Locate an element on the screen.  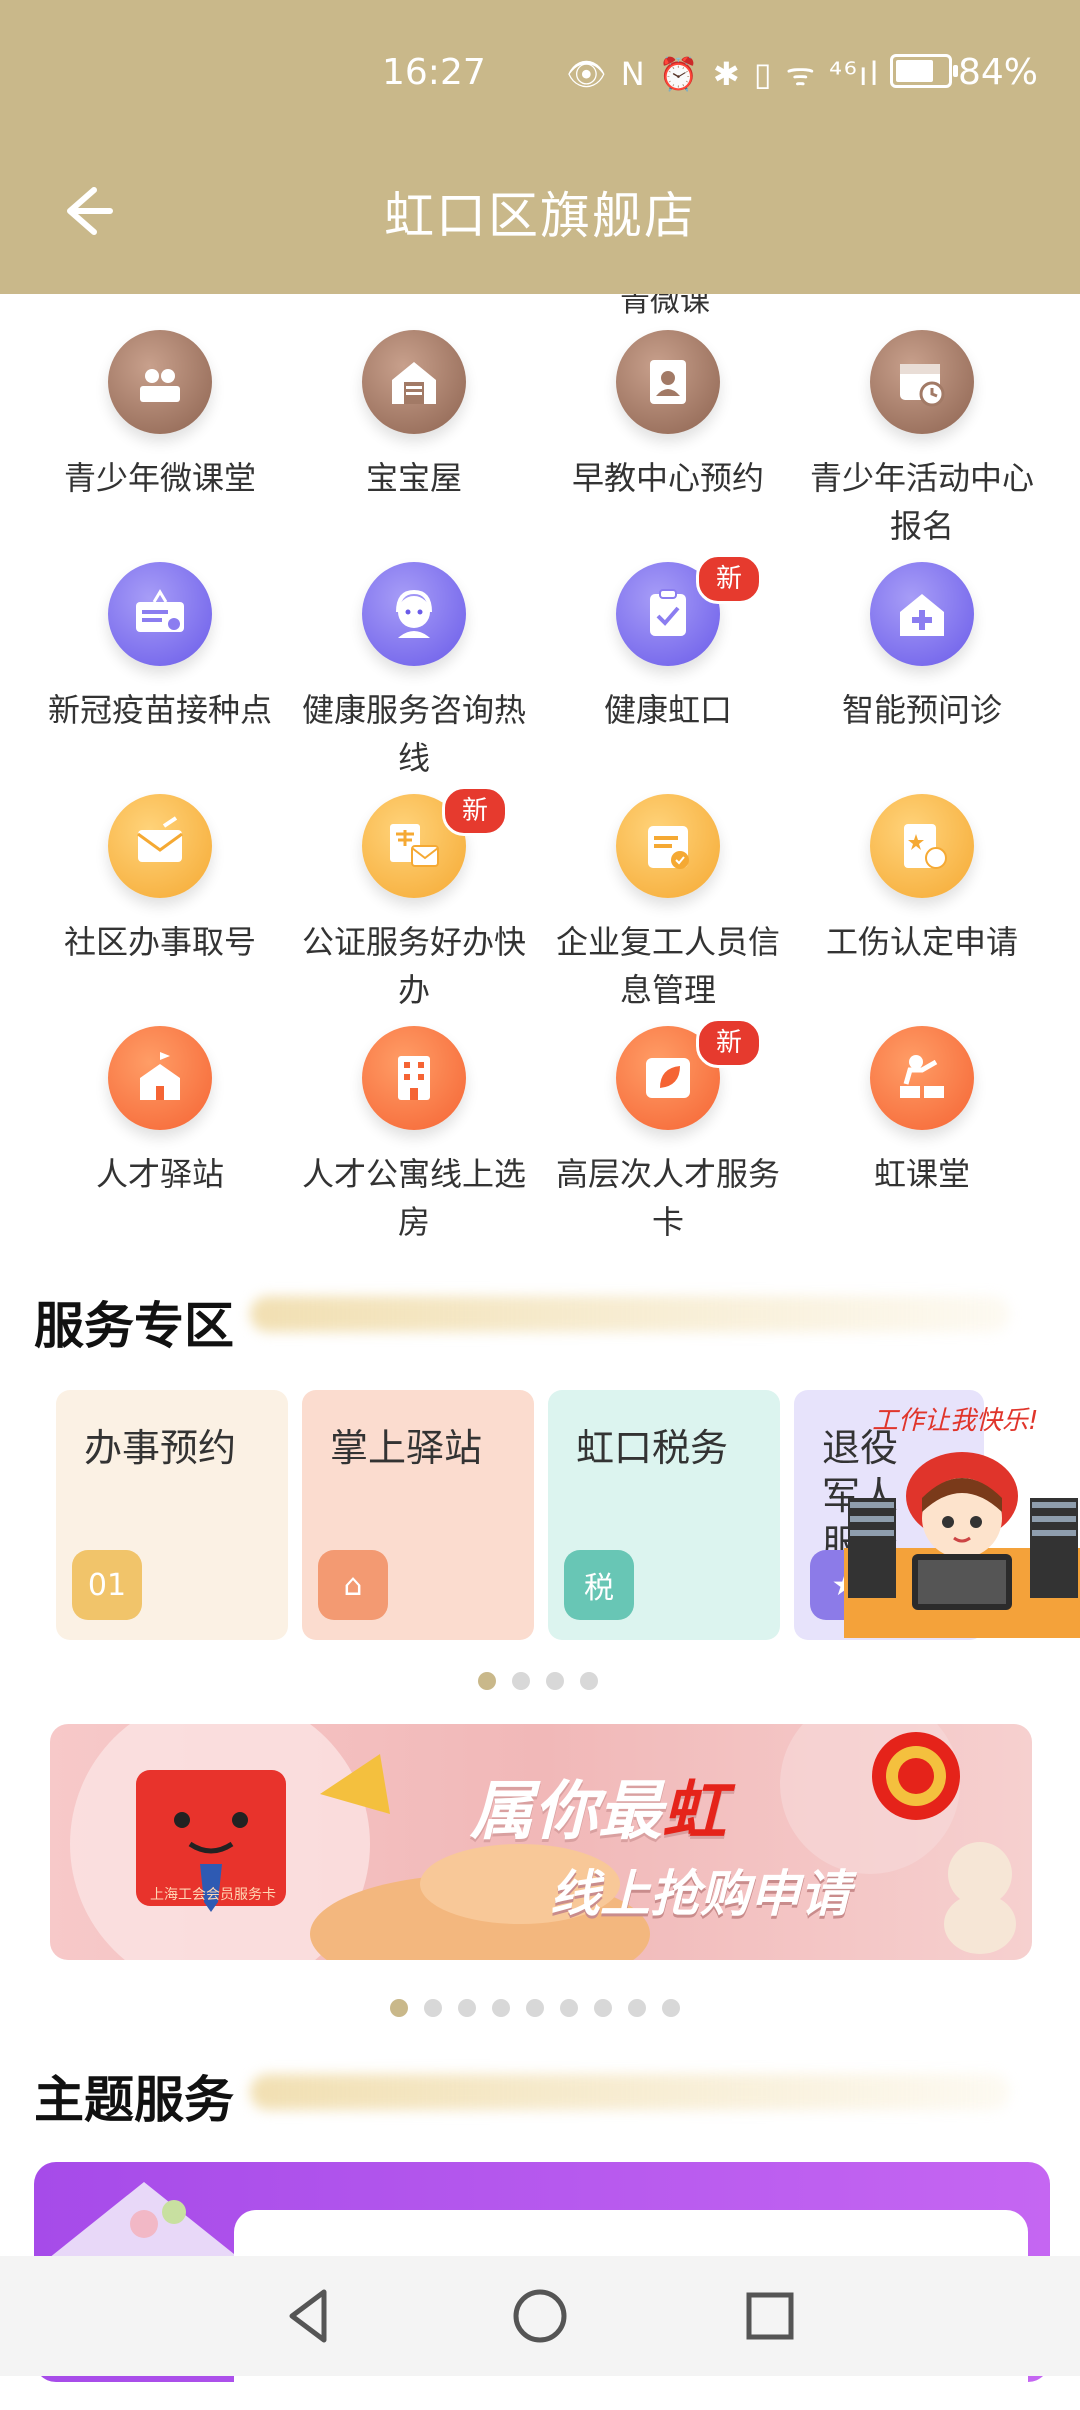
mascot-widget: 工作让我快乐! is located at coordinates (962, 1520).